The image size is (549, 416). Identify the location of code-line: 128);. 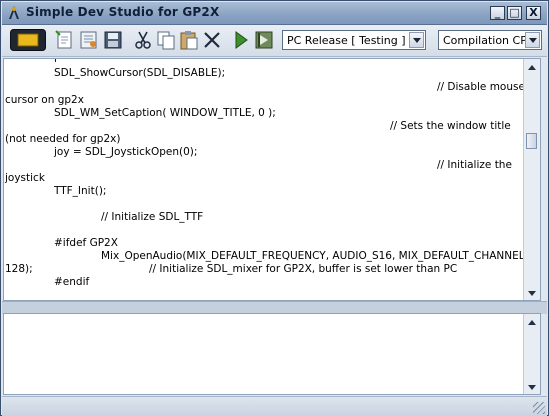
(19, 269).